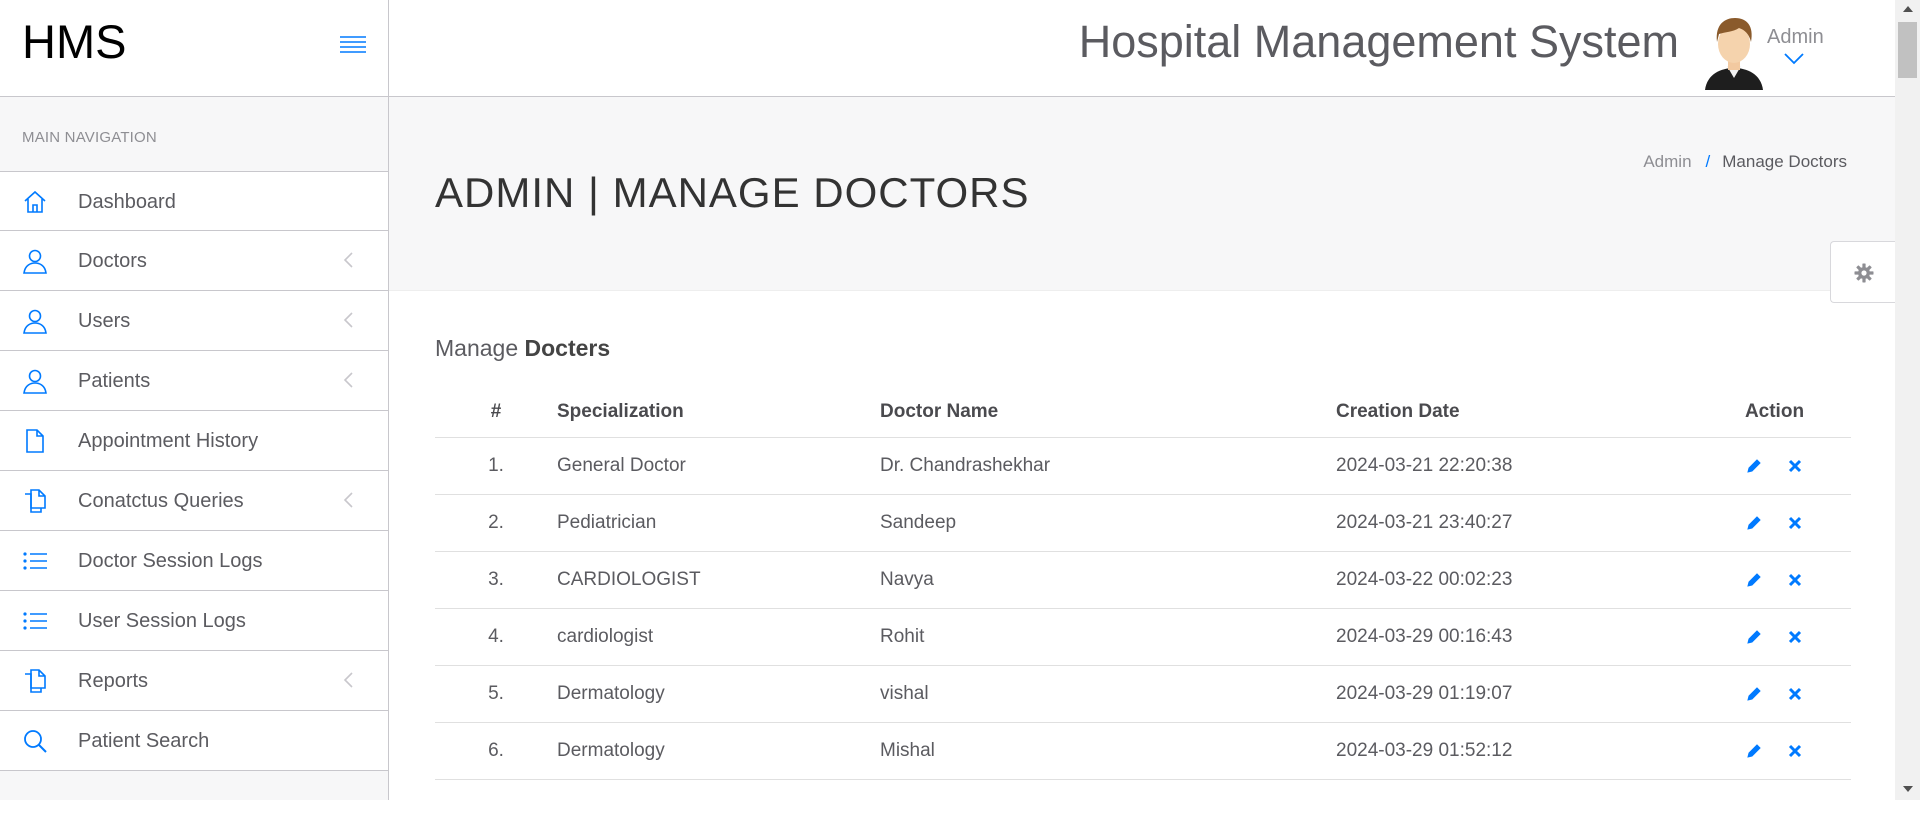 The width and height of the screenshot is (1920, 836). What do you see at coordinates (718, 523) in the screenshot?
I see `cell-specialization: Pediatrician` at bounding box center [718, 523].